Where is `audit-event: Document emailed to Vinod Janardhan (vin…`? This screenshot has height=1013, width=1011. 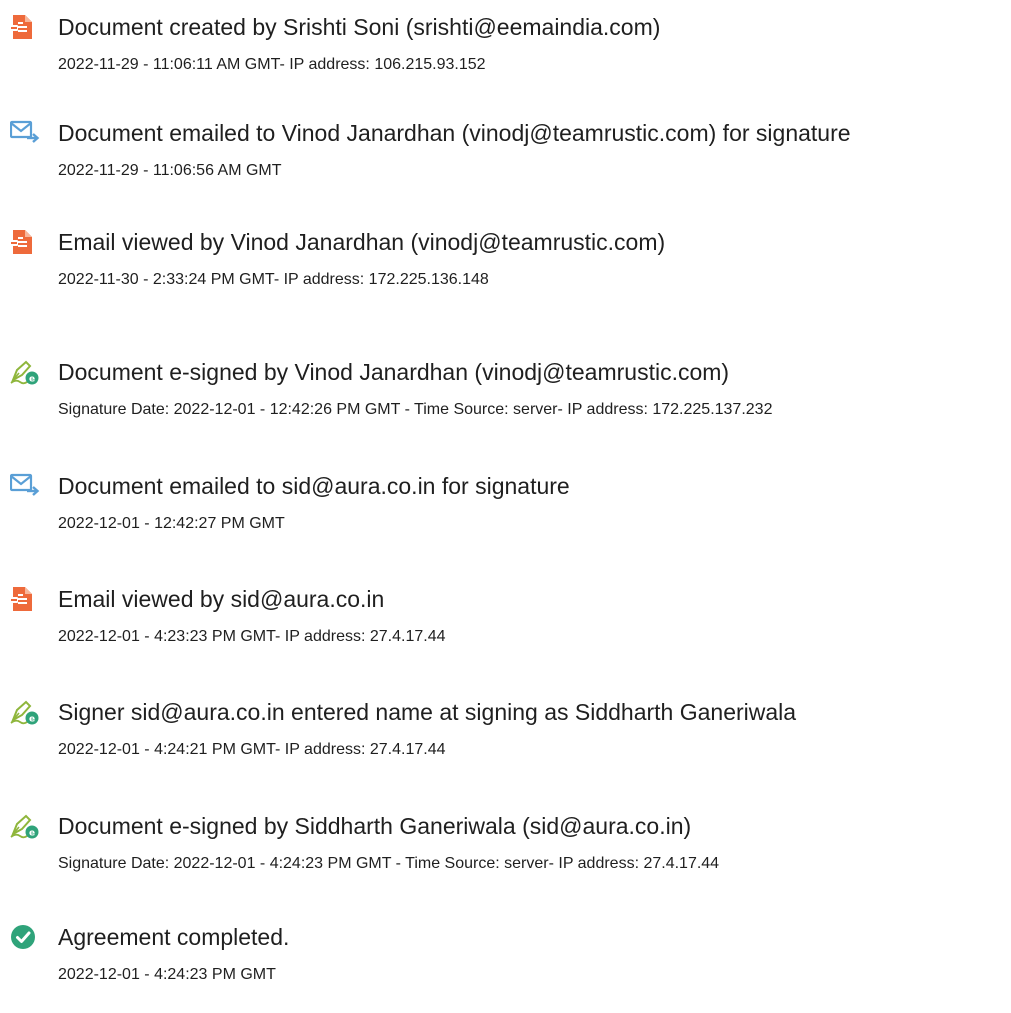
audit-event: Document emailed to Vinod Janardhan (vin… is located at coordinates (505, 164).